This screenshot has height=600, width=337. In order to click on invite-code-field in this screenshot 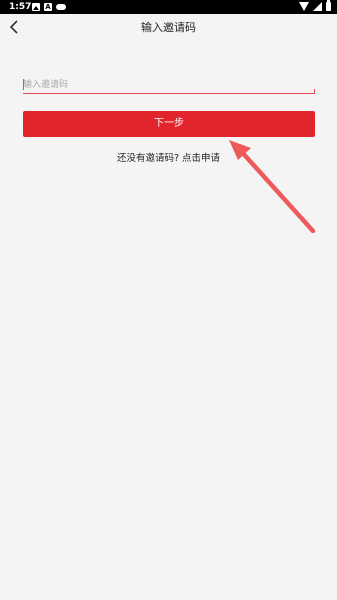, I will do `click(169, 85)`.